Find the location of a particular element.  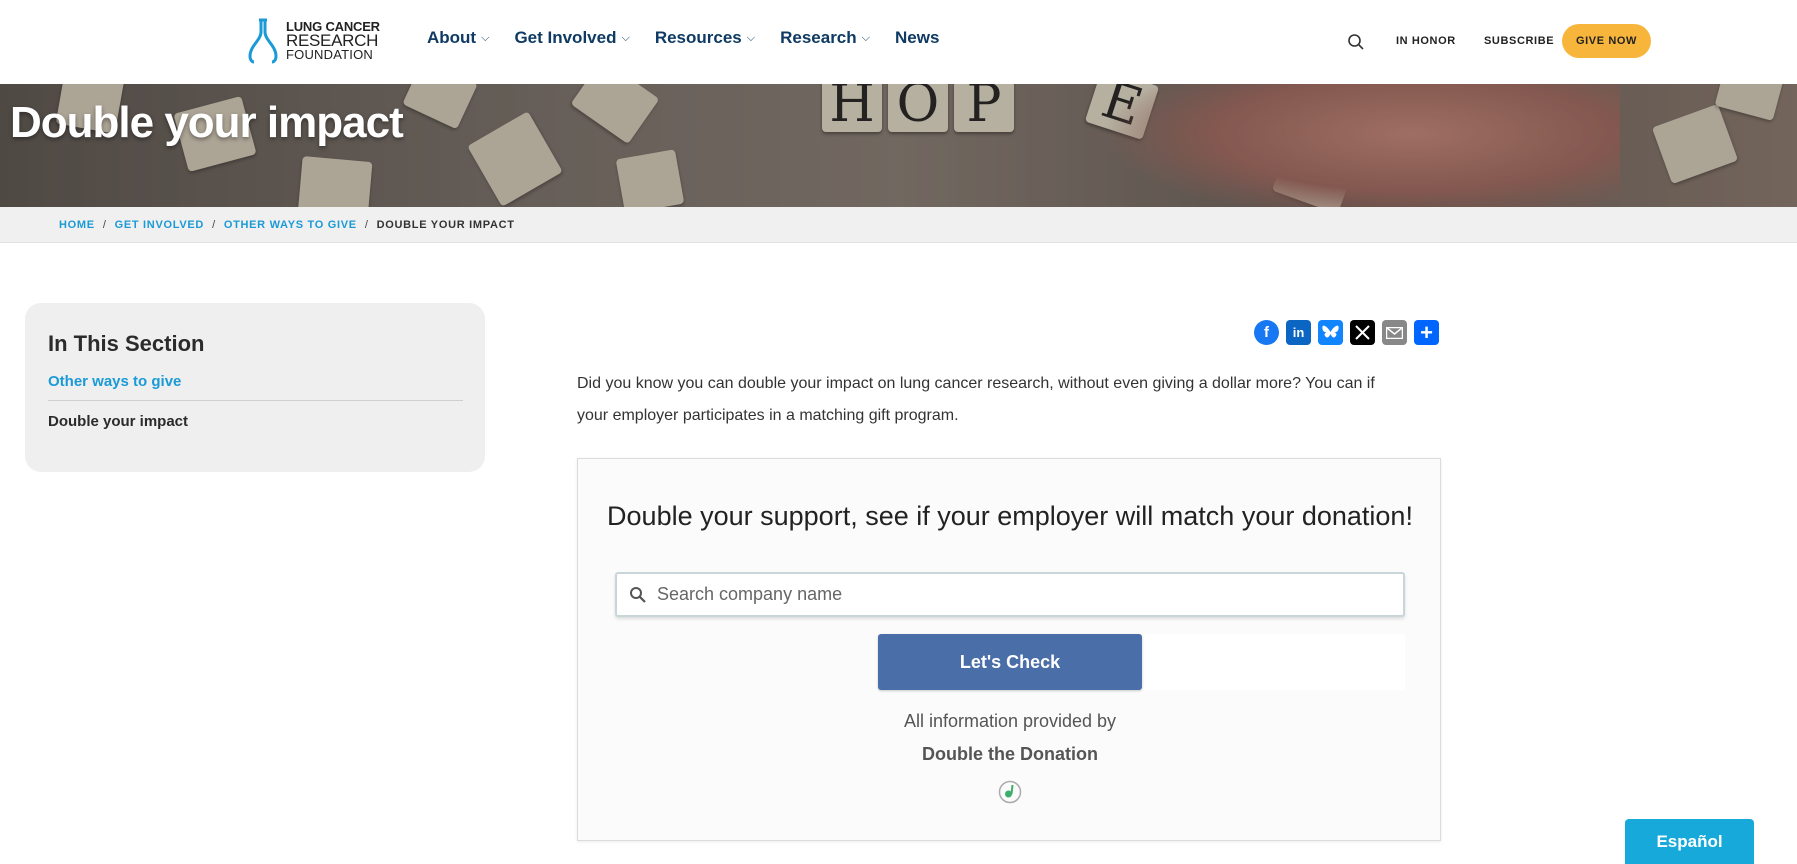

nav-about: About ⌵ is located at coordinates (458, 38).